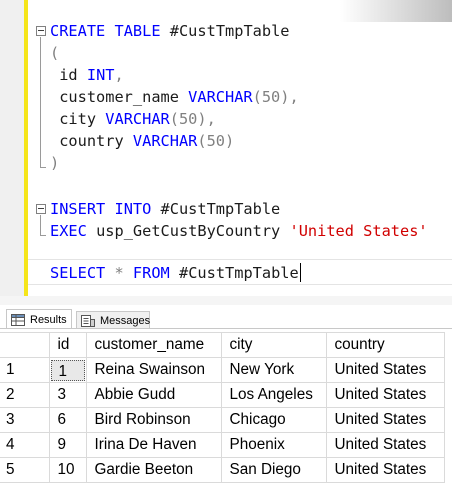 This screenshot has width=452, height=491. What do you see at coordinates (226, 300) in the screenshot?
I see `pane-splitter` at bounding box center [226, 300].